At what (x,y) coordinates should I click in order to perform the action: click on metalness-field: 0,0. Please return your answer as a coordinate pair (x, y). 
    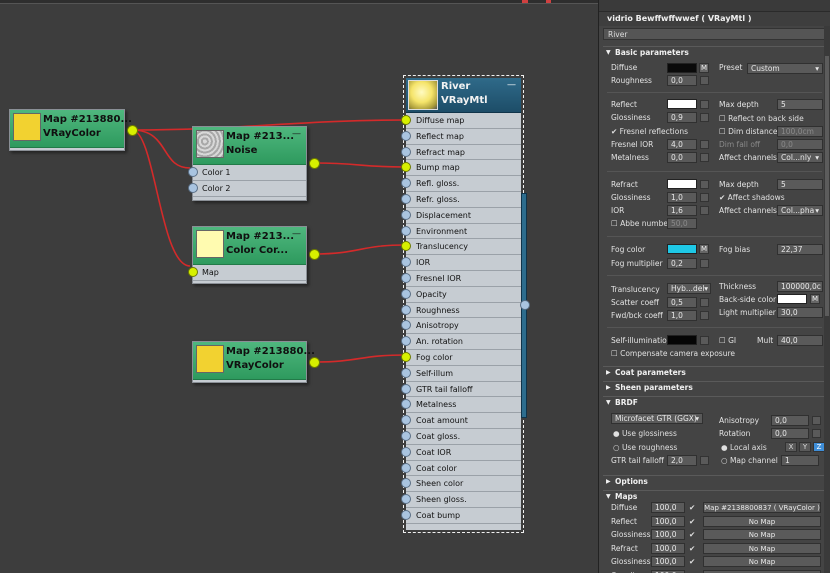
    Looking at the image, I should click on (682, 157).